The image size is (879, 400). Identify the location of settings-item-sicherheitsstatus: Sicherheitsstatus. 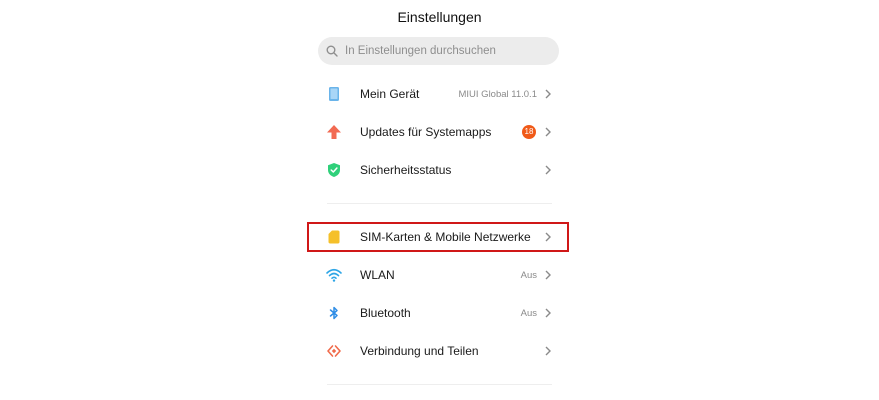
(438, 170).